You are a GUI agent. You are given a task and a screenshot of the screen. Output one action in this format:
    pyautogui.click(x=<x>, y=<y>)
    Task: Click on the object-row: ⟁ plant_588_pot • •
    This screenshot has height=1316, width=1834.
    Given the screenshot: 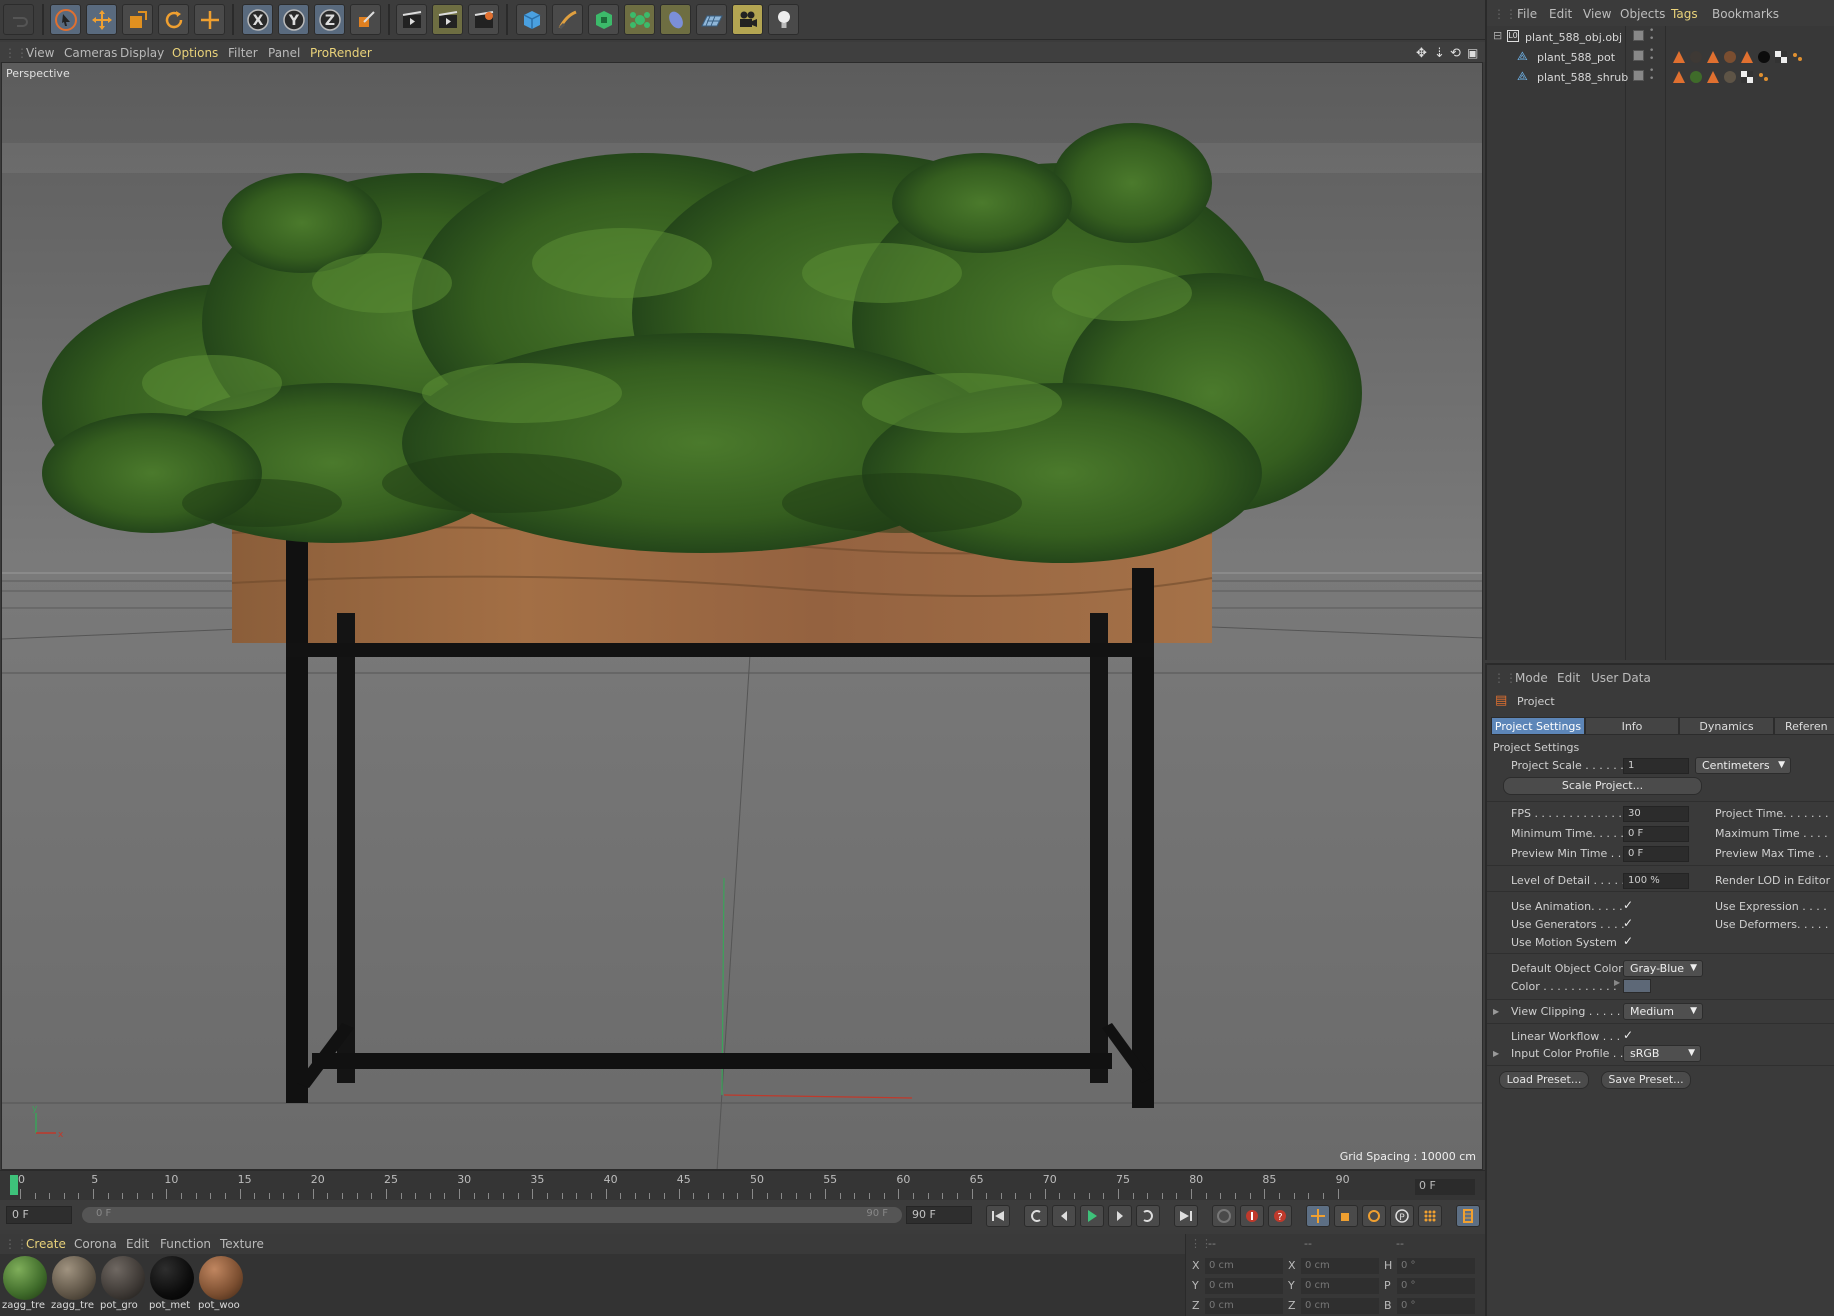 What is the action you would take?
    pyautogui.click(x=1660, y=57)
    